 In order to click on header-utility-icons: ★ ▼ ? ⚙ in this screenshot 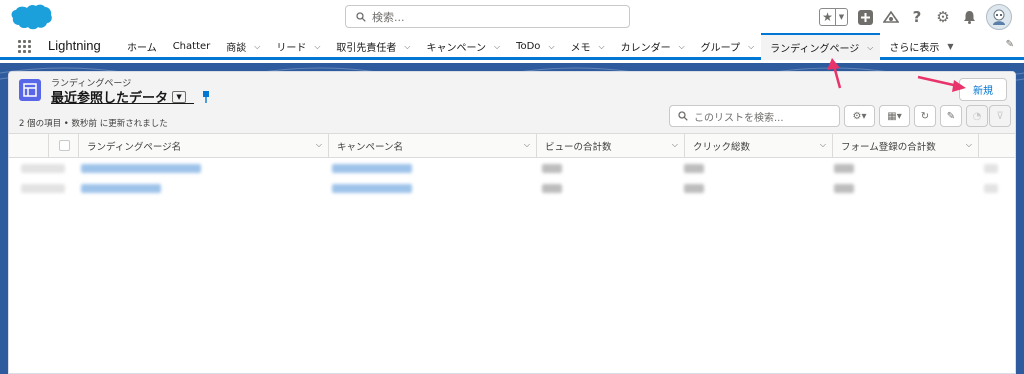, I will do `click(915, 17)`.